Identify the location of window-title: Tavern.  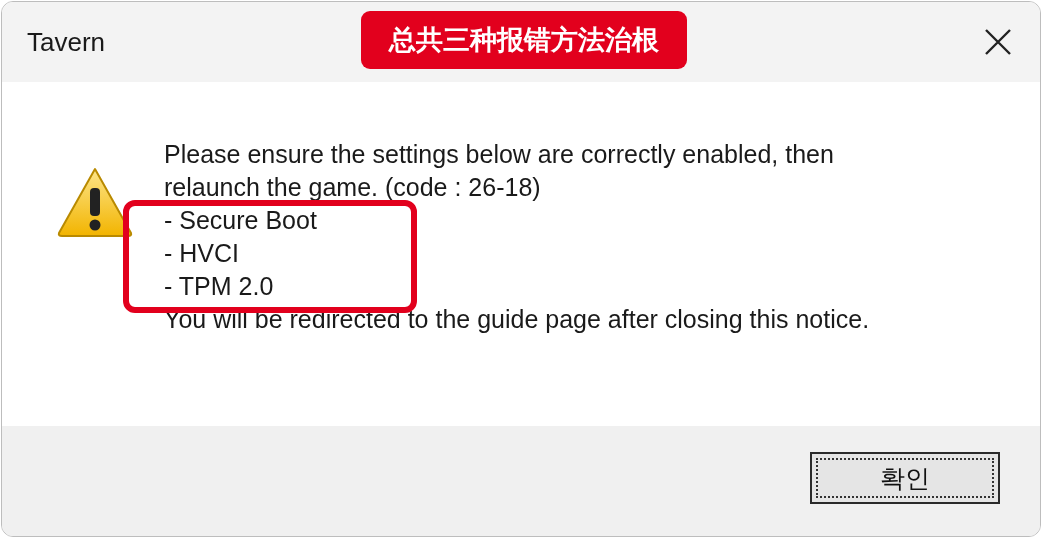
(66, 42).